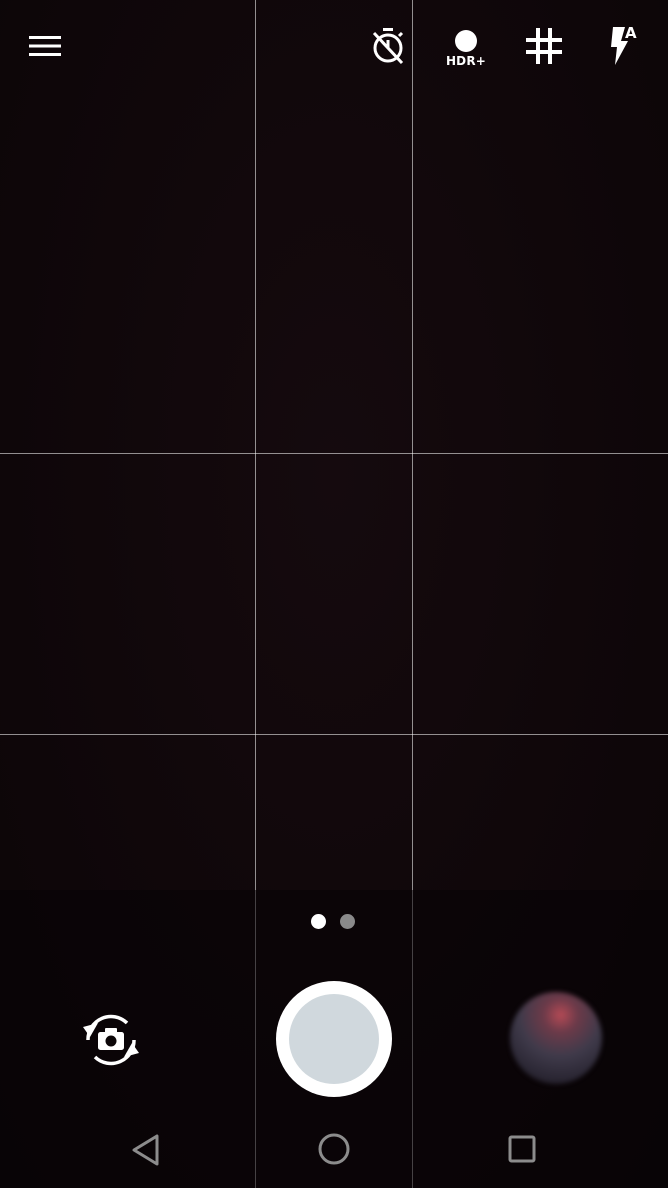 This screenshot has height=1188, width=668. What do you see at coordinates (333, 921) in the screenshot?
I see `mode-page-indicator` at bounding box center [333, 921].